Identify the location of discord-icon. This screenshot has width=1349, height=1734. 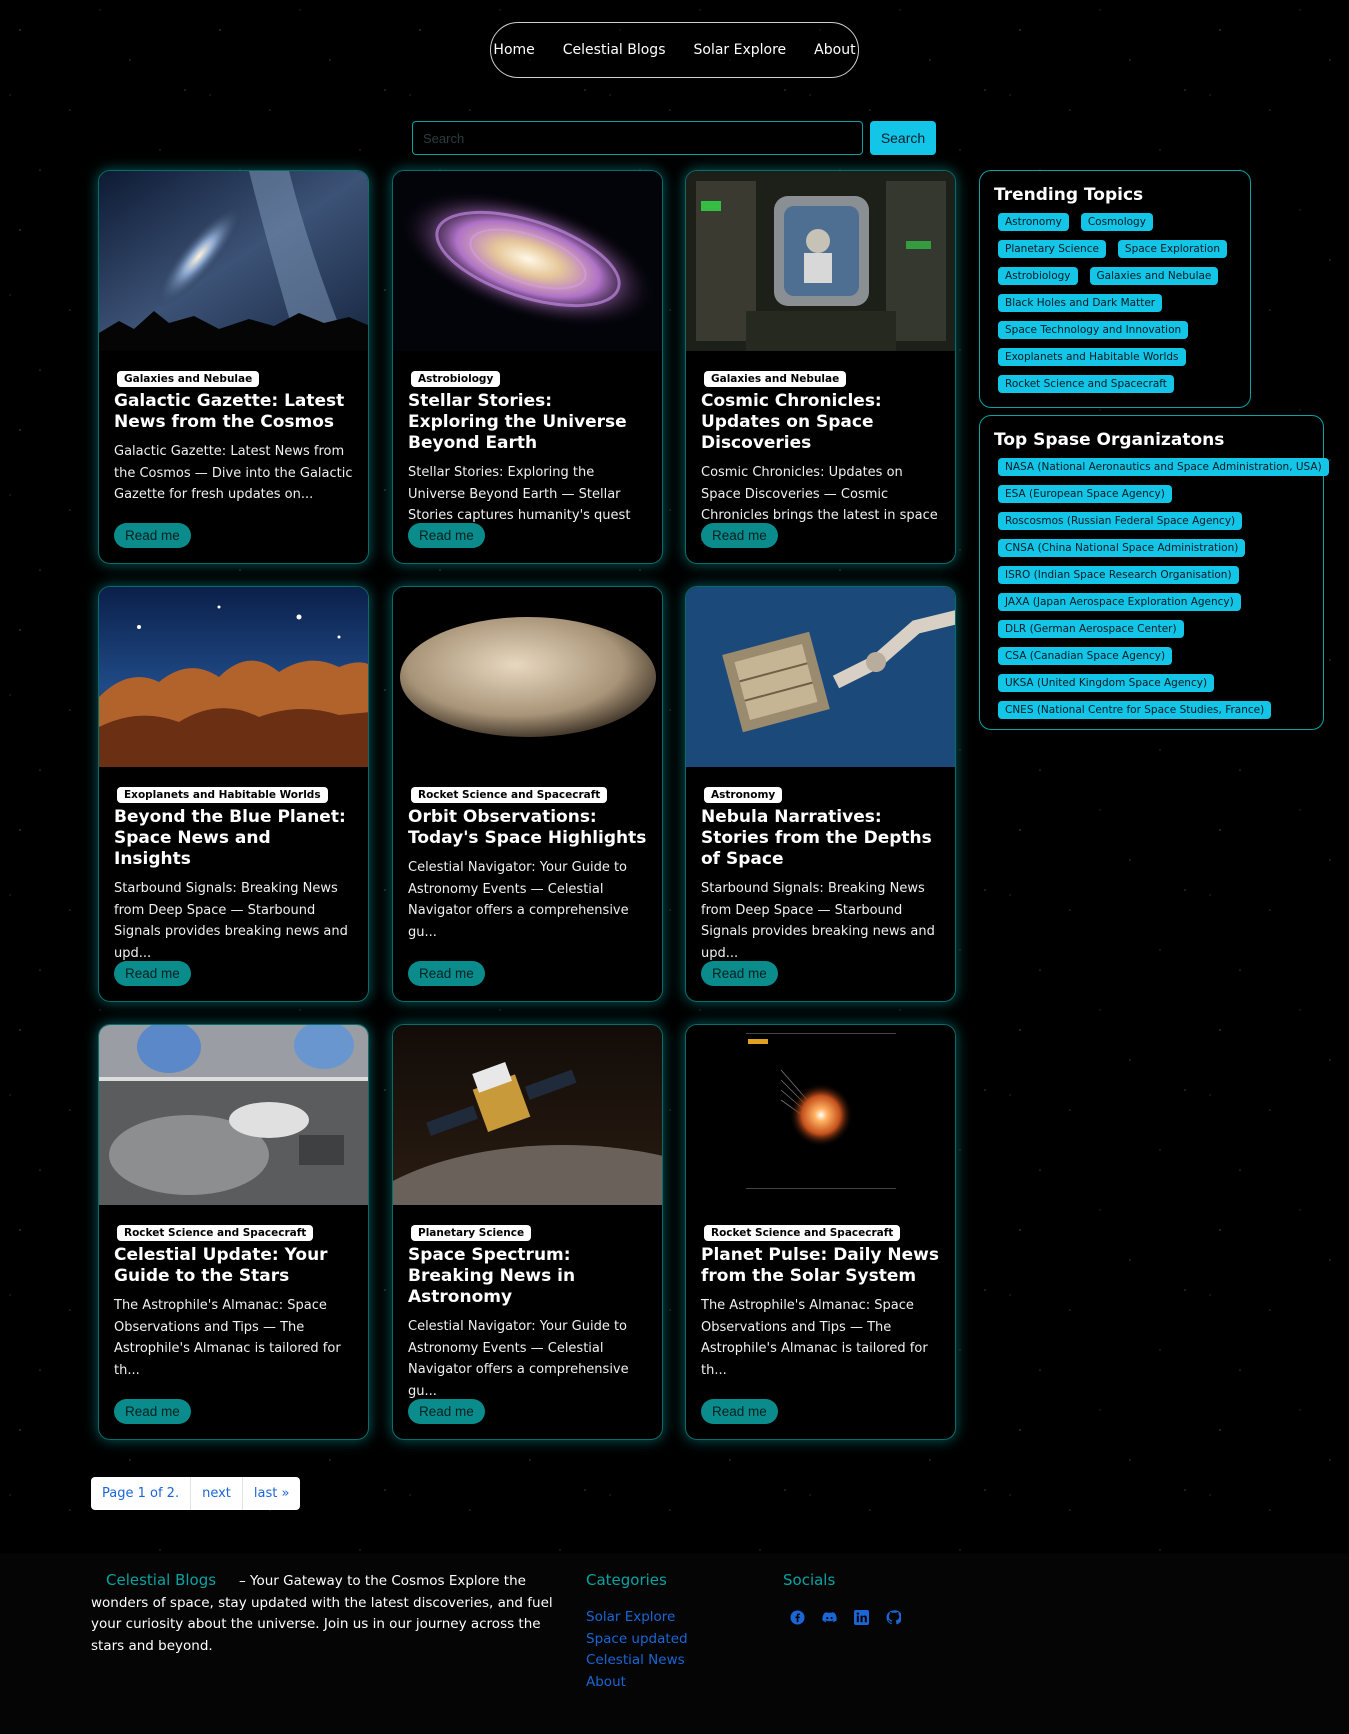
(829, 1617).